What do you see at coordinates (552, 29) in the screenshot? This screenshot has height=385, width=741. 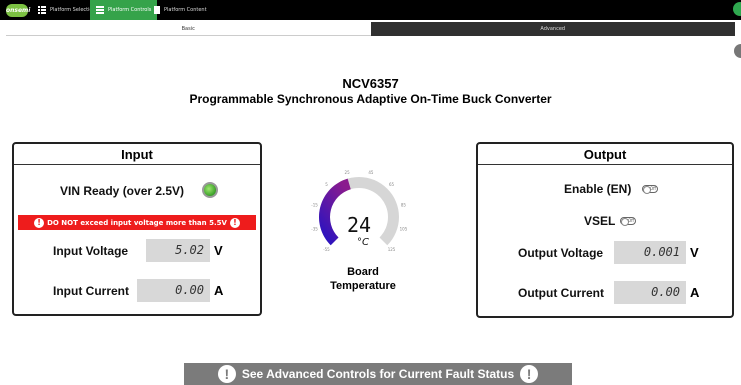 I see `tab-advanced: Advanced` at bounding box center [552, 29].